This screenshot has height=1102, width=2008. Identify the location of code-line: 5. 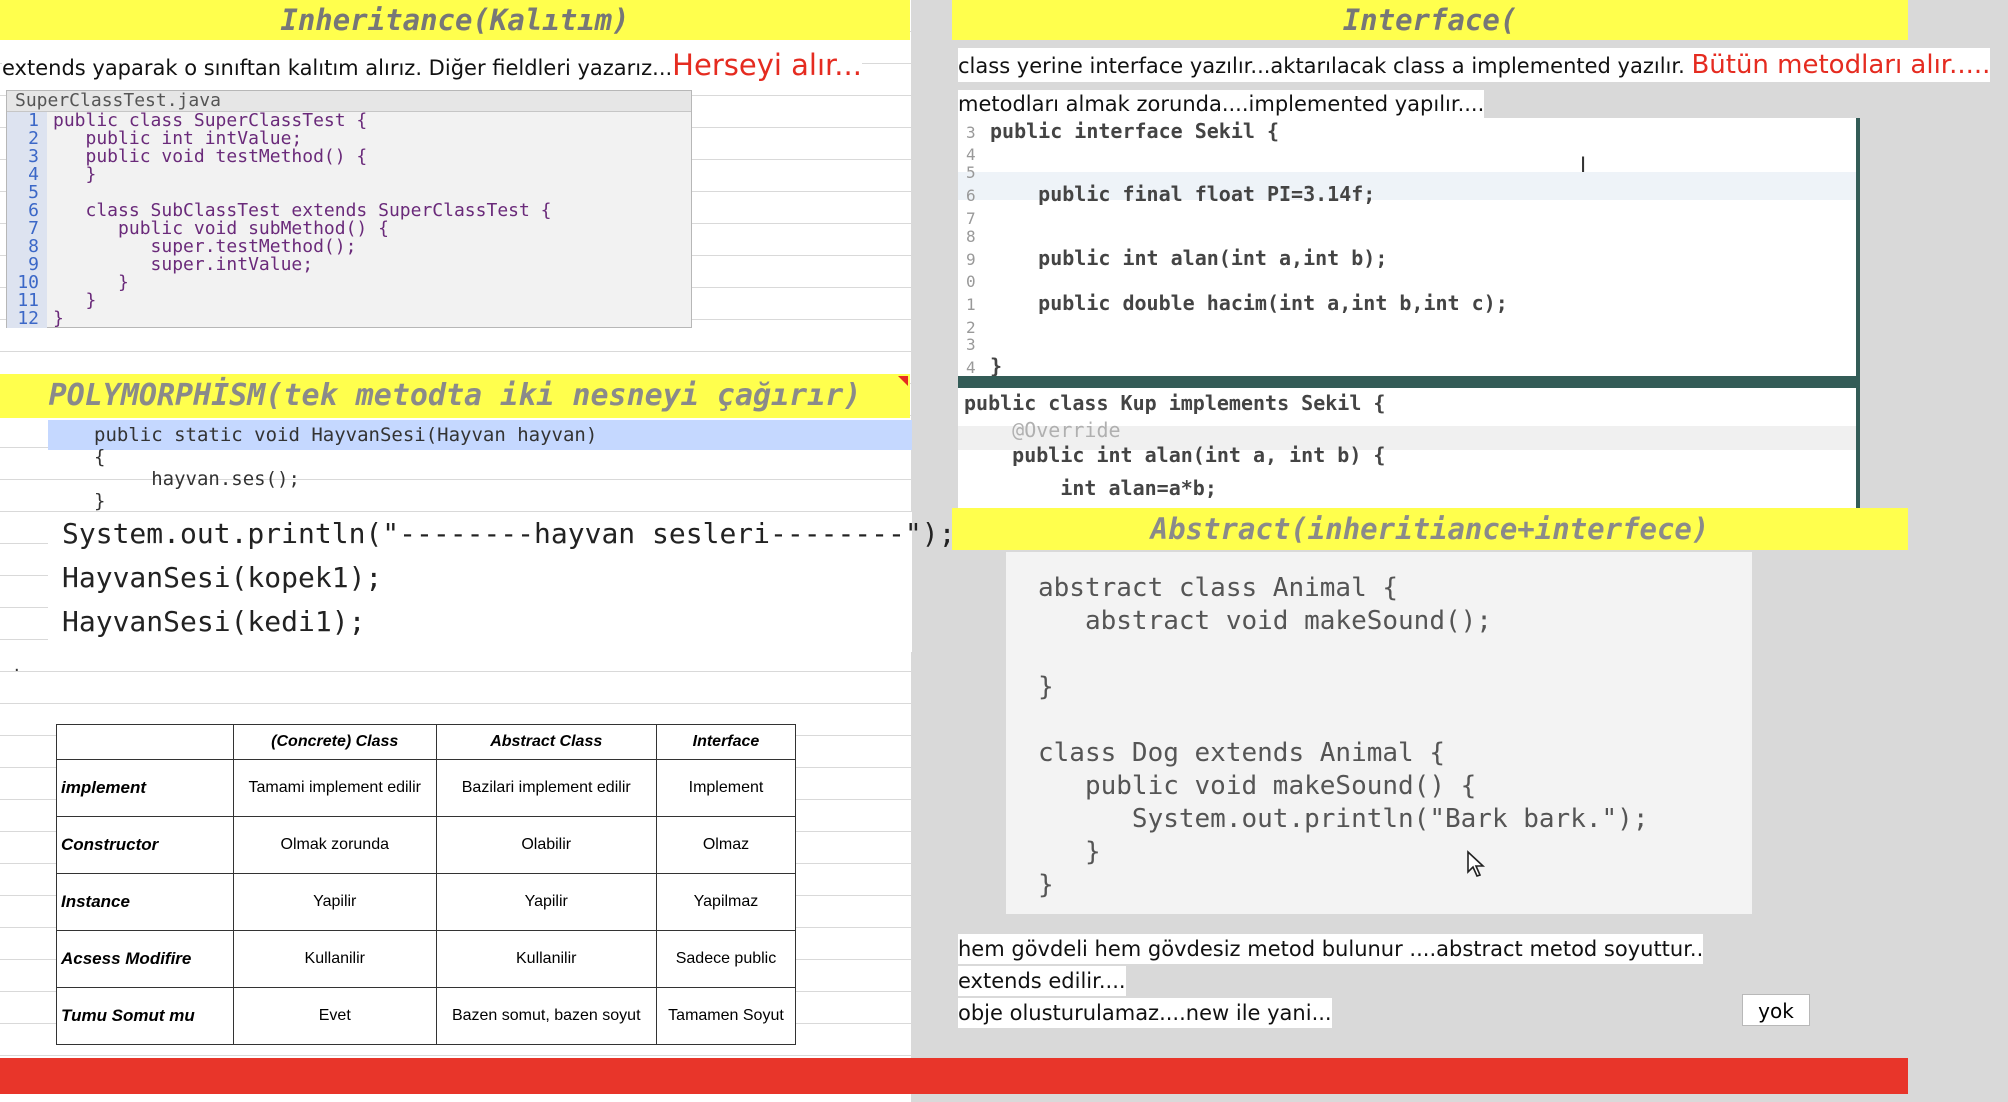
(1411, 172).